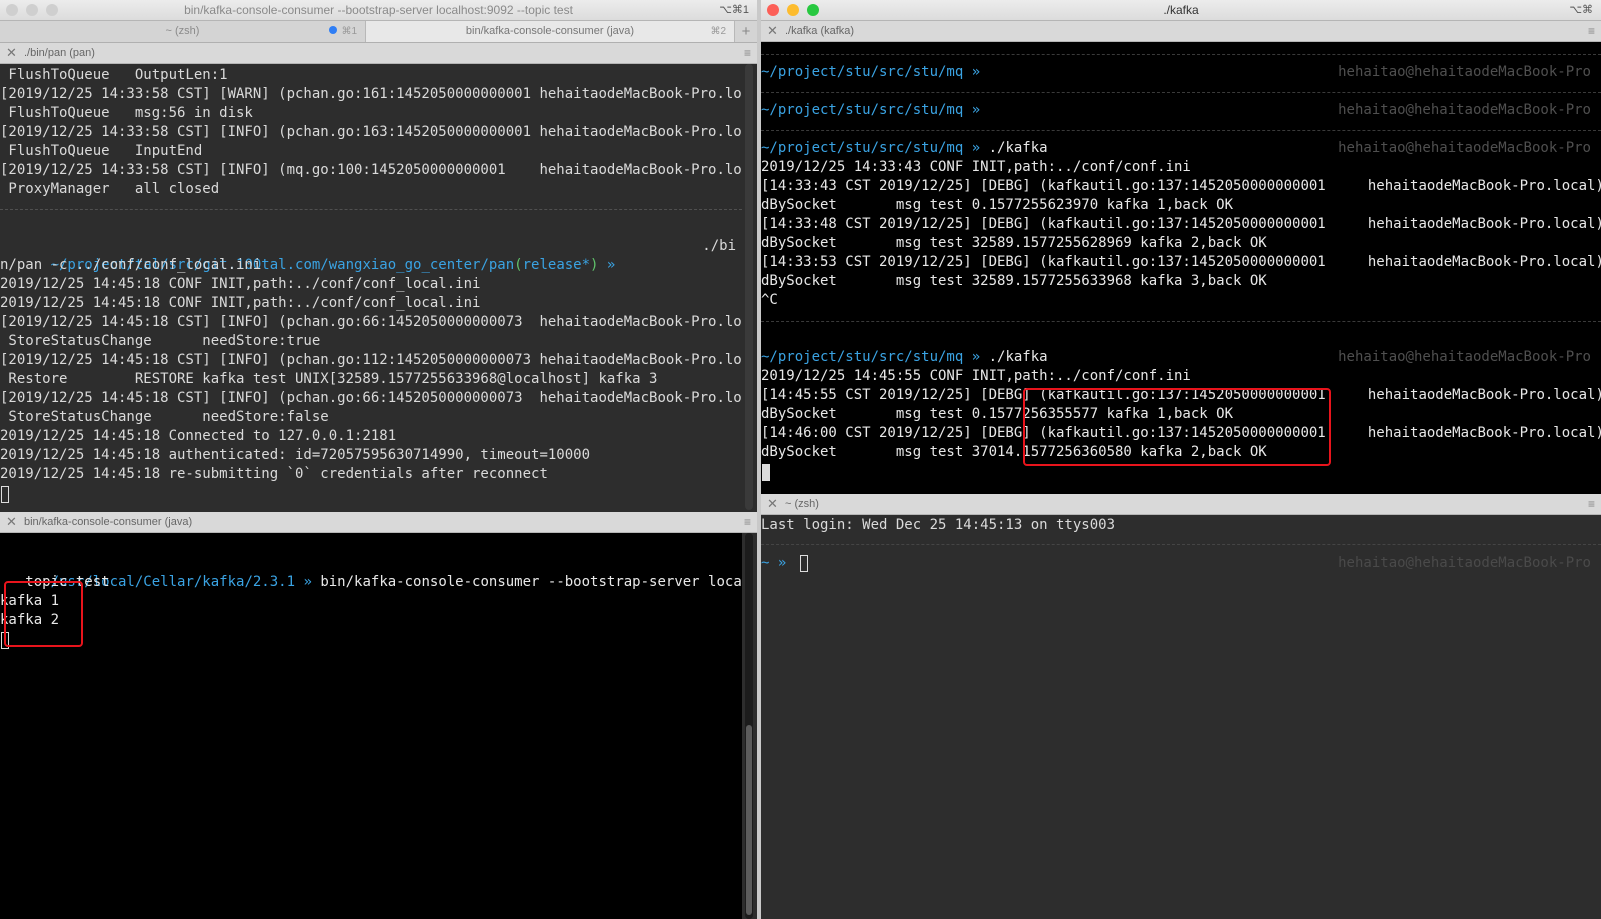 This screenshot has width=1601, height=919. I want to click on pane-scrollbar-thumb, so click(749, 820).